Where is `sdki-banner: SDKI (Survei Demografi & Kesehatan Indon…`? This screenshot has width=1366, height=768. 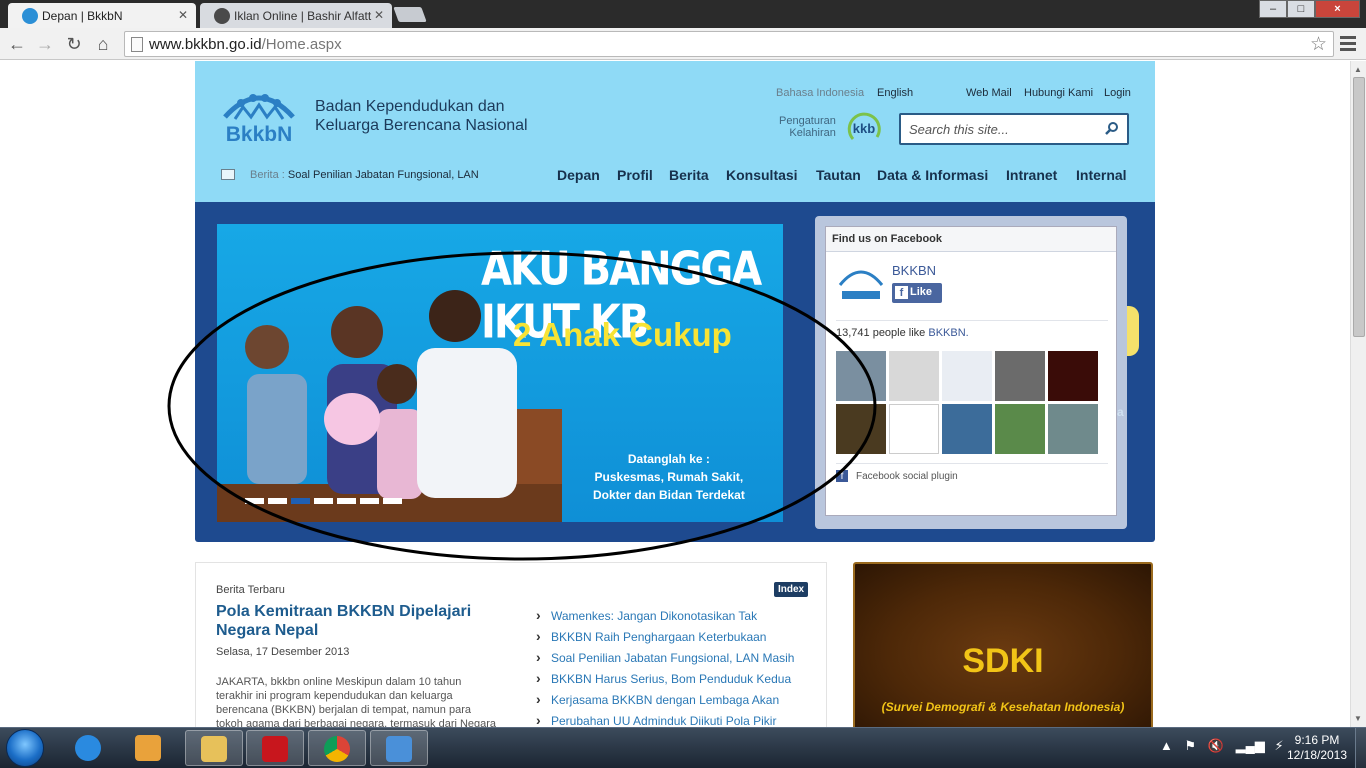
sdki-banner: SDKI (Survei Demografi & Kesehatan Indon… is located at coordinates (1003, 644).